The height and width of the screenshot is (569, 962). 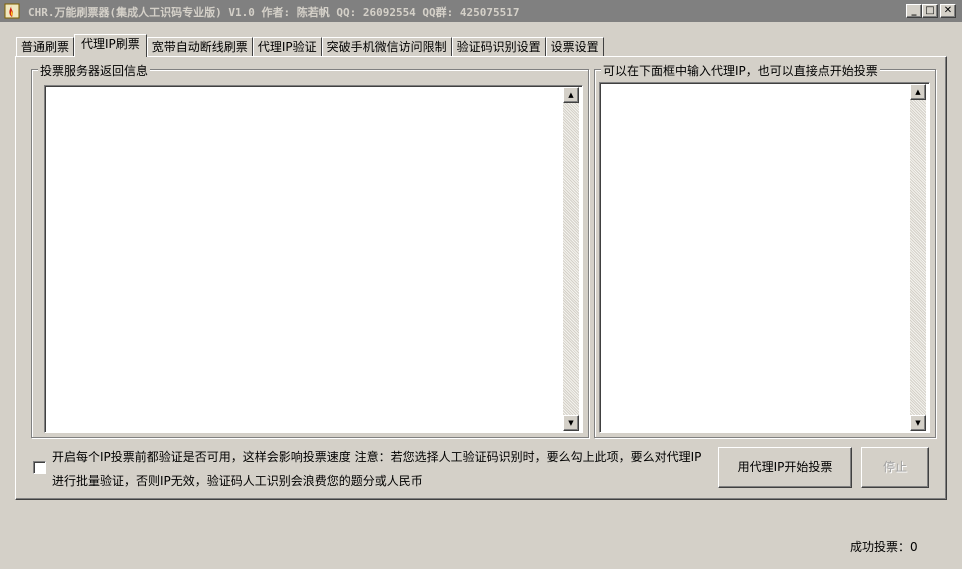 What do you see at coordinates (918, 257) in the screenshot?
I see `proxy-ip-scrollbar: ▲ ▼` at bounding box center [918, 257].